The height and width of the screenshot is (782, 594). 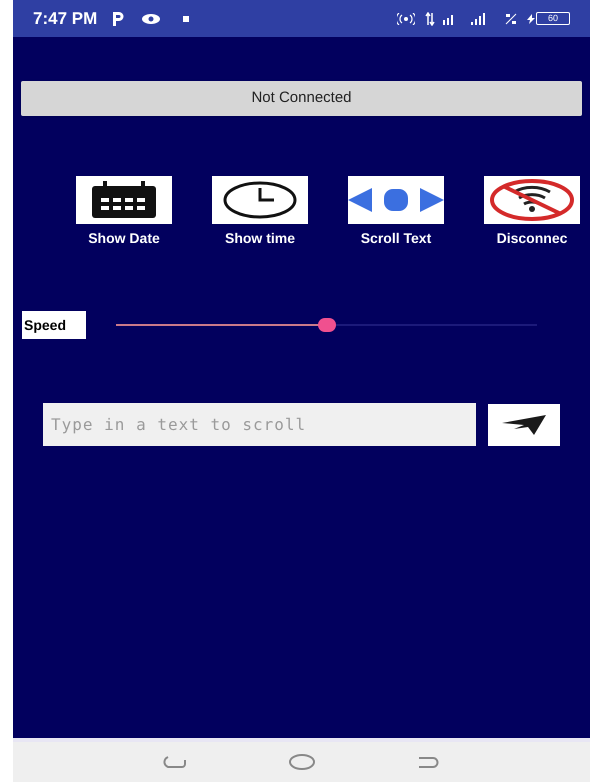 I want to click on no-wifi-icon, so click(x=532, y=200).